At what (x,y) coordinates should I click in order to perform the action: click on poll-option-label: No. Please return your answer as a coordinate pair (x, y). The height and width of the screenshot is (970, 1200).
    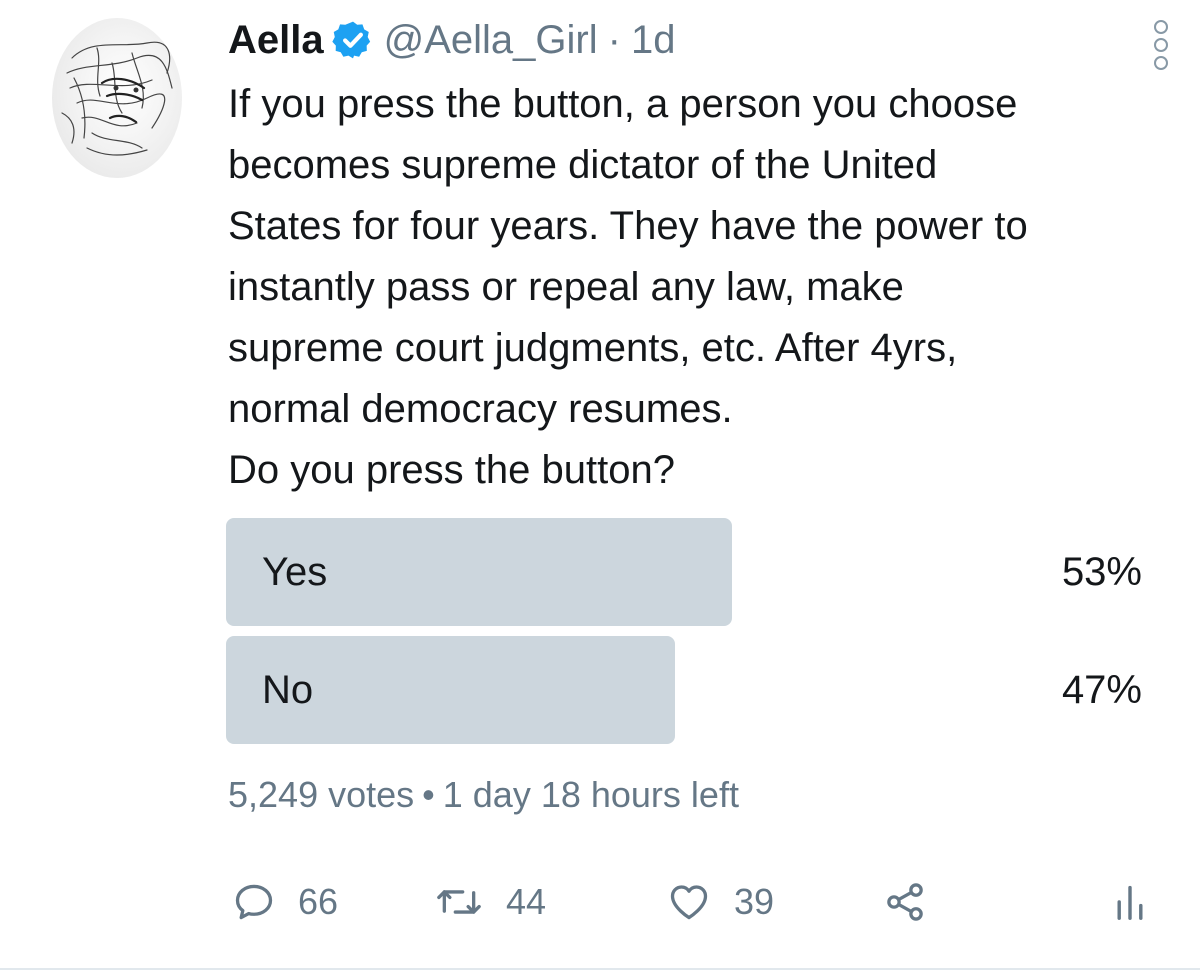
    Looking at the image, I should click on (288, 690).